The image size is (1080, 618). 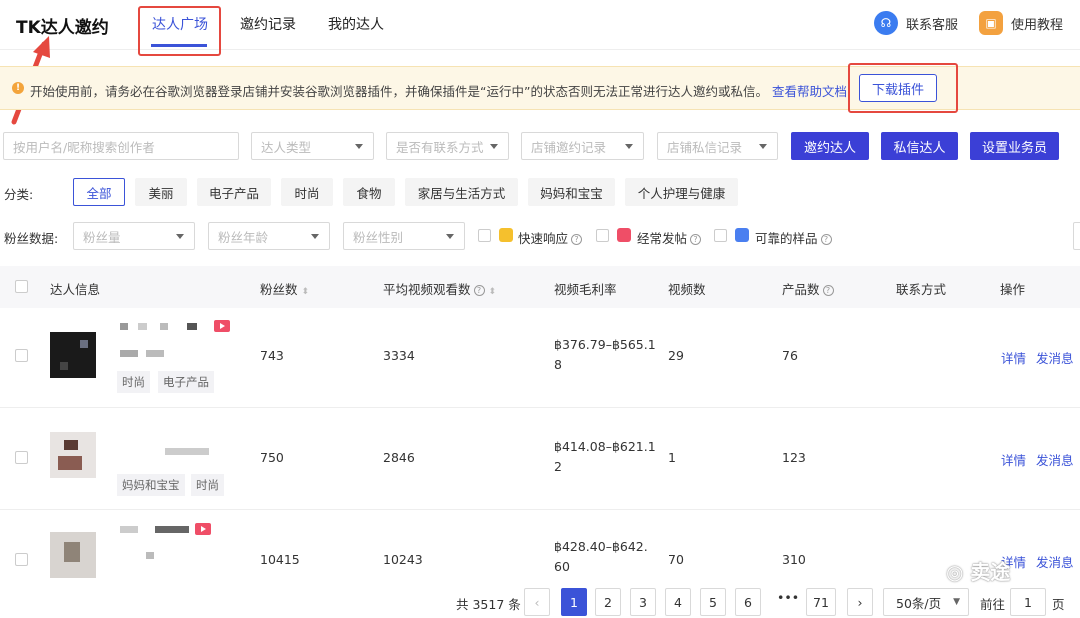 What do you see at coordinates (830, 146) in the screenshot?
I see `invite-creators-button: 邀约达人` at bounding box center [830, 146].